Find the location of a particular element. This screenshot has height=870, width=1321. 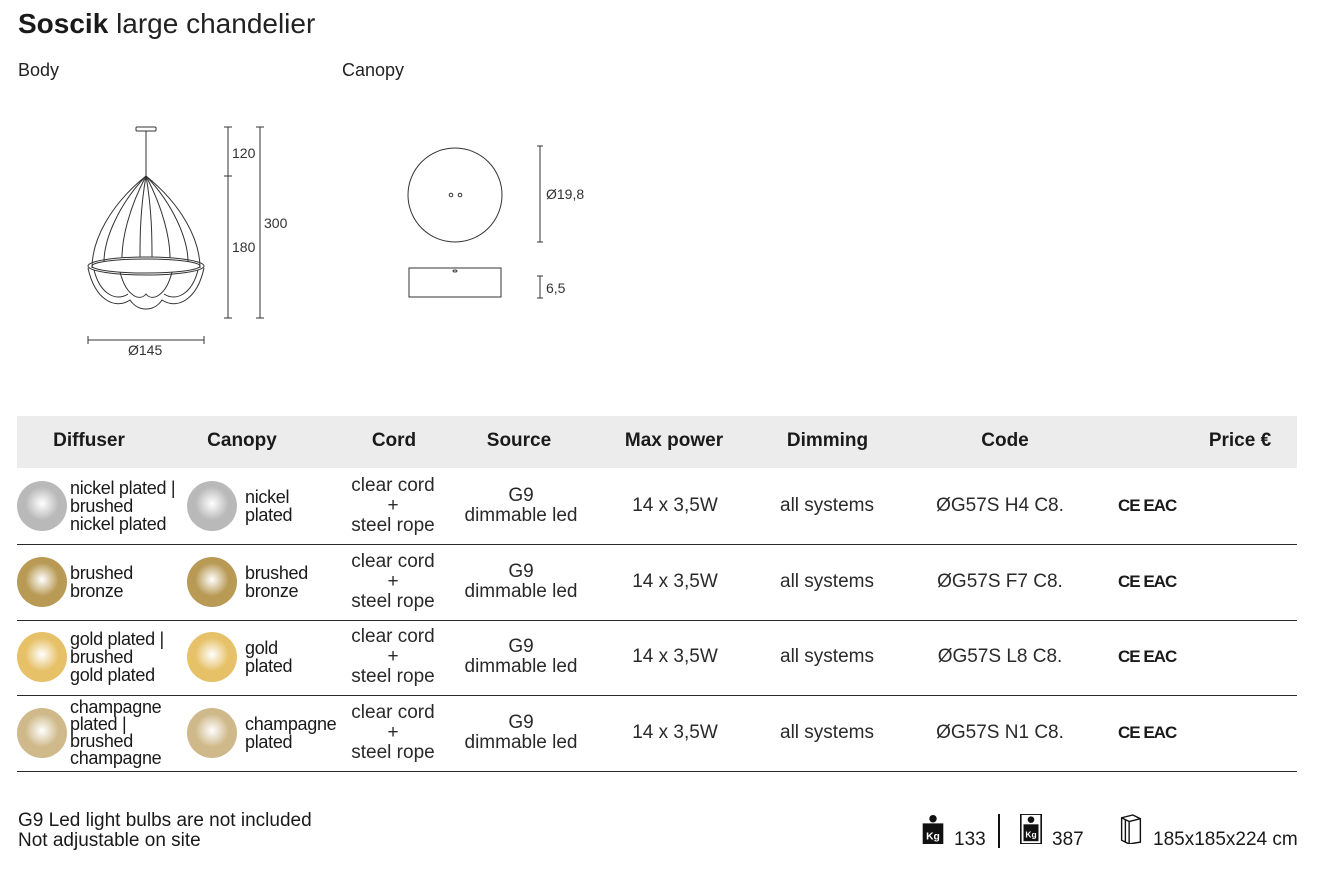

gross-weight-icon: Kg is located at coordinates (1031, 829).